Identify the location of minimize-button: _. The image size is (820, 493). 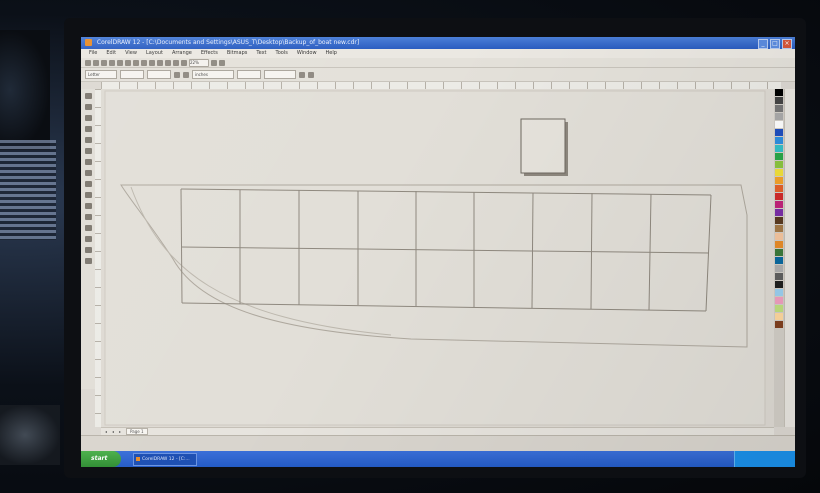
(763, 44).